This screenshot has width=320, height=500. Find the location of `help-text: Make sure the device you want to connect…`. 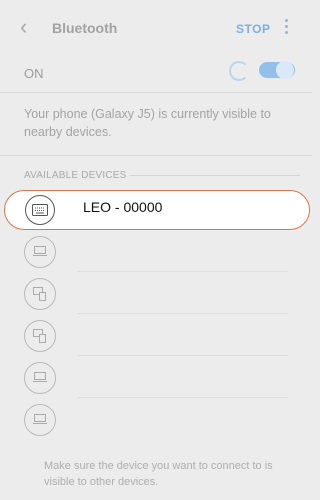

help-text: Make sure the device you want to connect… is located at coordinates (158, 474).